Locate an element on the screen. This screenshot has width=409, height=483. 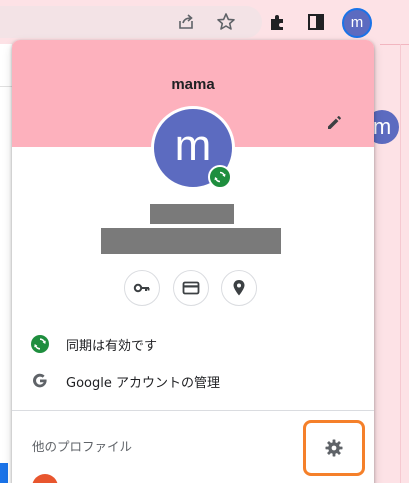
profile-name: mama is located at coordinates (193, 84).